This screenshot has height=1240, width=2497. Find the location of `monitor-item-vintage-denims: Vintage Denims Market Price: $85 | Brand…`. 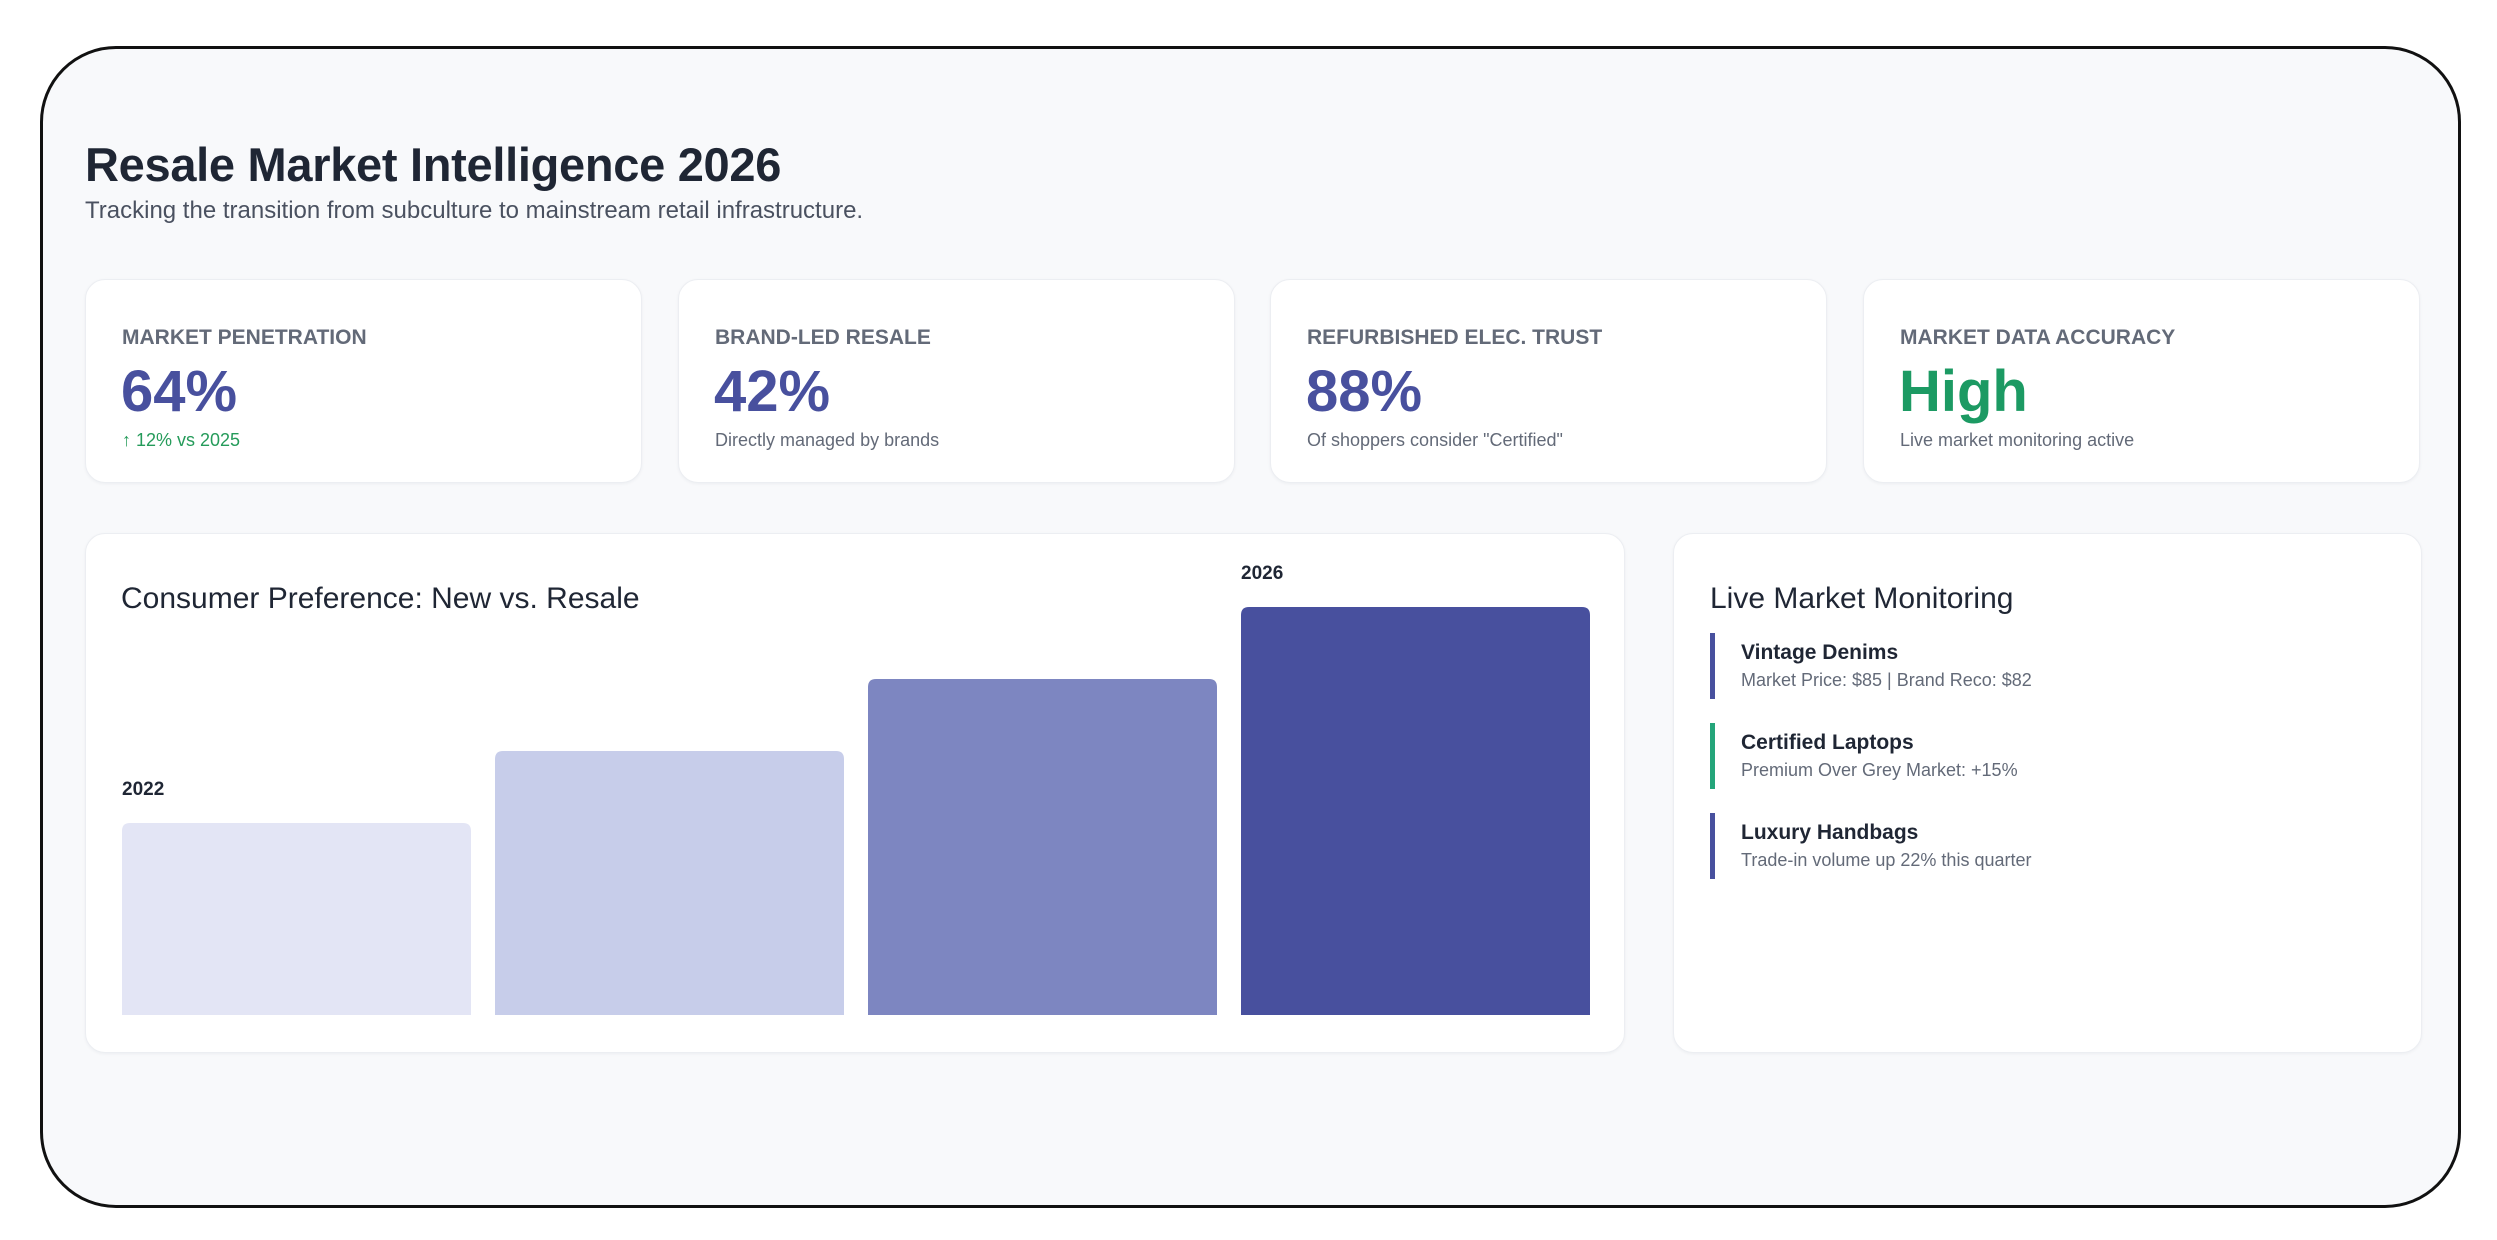

monitor-item-vintage-denims: Vintage Denims Market Price: $85 | Brand… is located at coordinates (2040, 666).